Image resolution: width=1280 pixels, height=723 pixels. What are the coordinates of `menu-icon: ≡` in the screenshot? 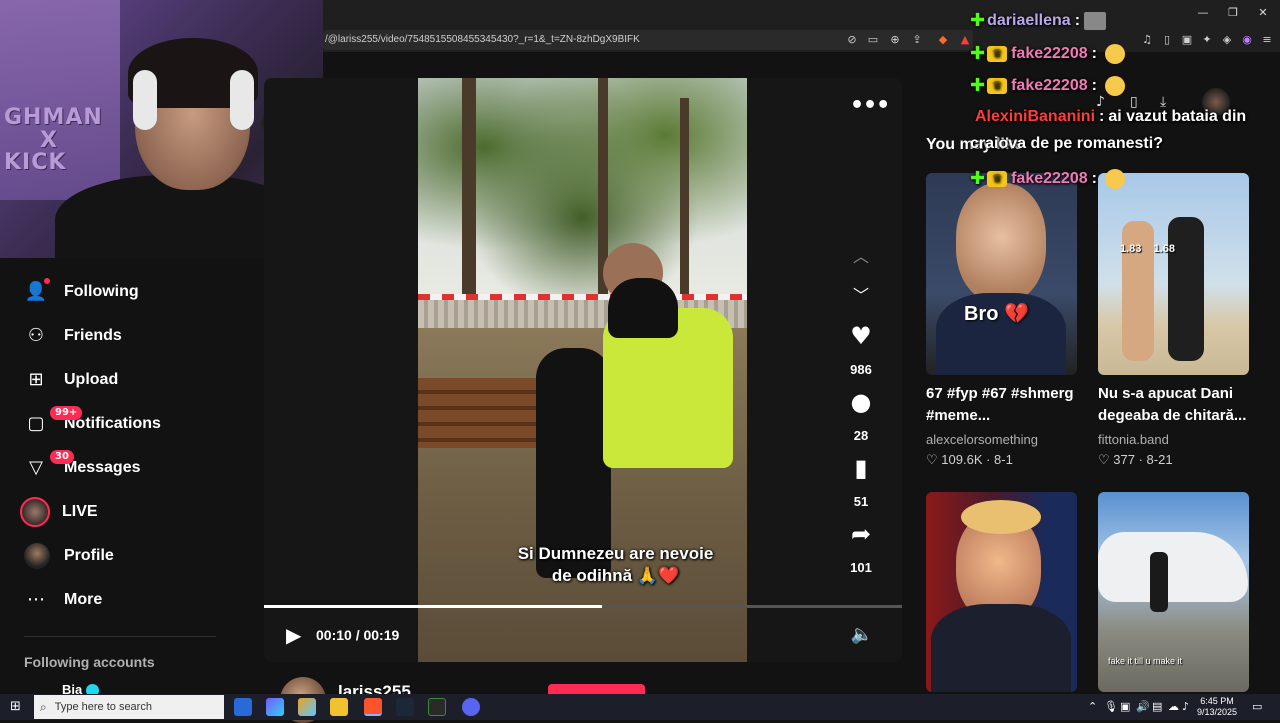 It's located at (1267, 40).